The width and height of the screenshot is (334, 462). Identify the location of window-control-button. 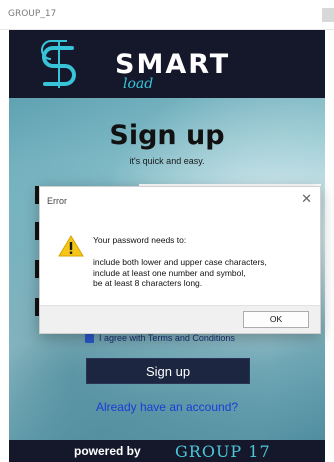
(328, 15).